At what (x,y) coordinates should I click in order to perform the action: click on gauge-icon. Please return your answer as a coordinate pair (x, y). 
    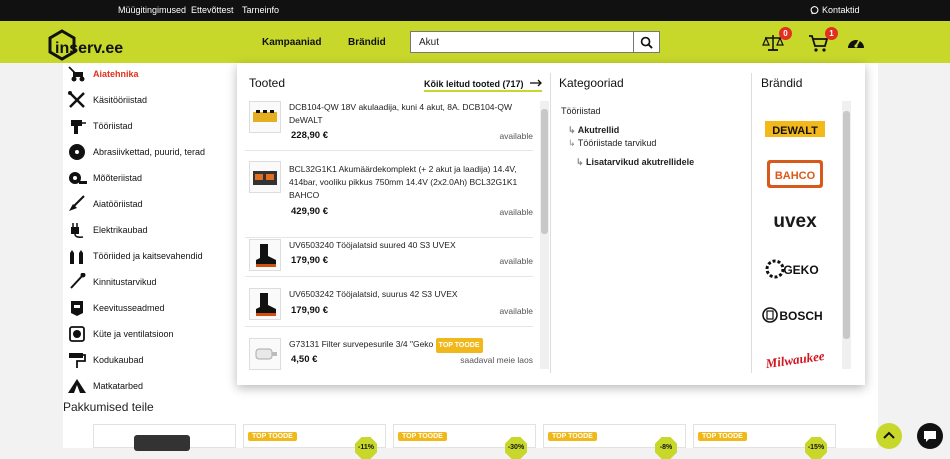
    Looking at the image, I should click on (856, 43).